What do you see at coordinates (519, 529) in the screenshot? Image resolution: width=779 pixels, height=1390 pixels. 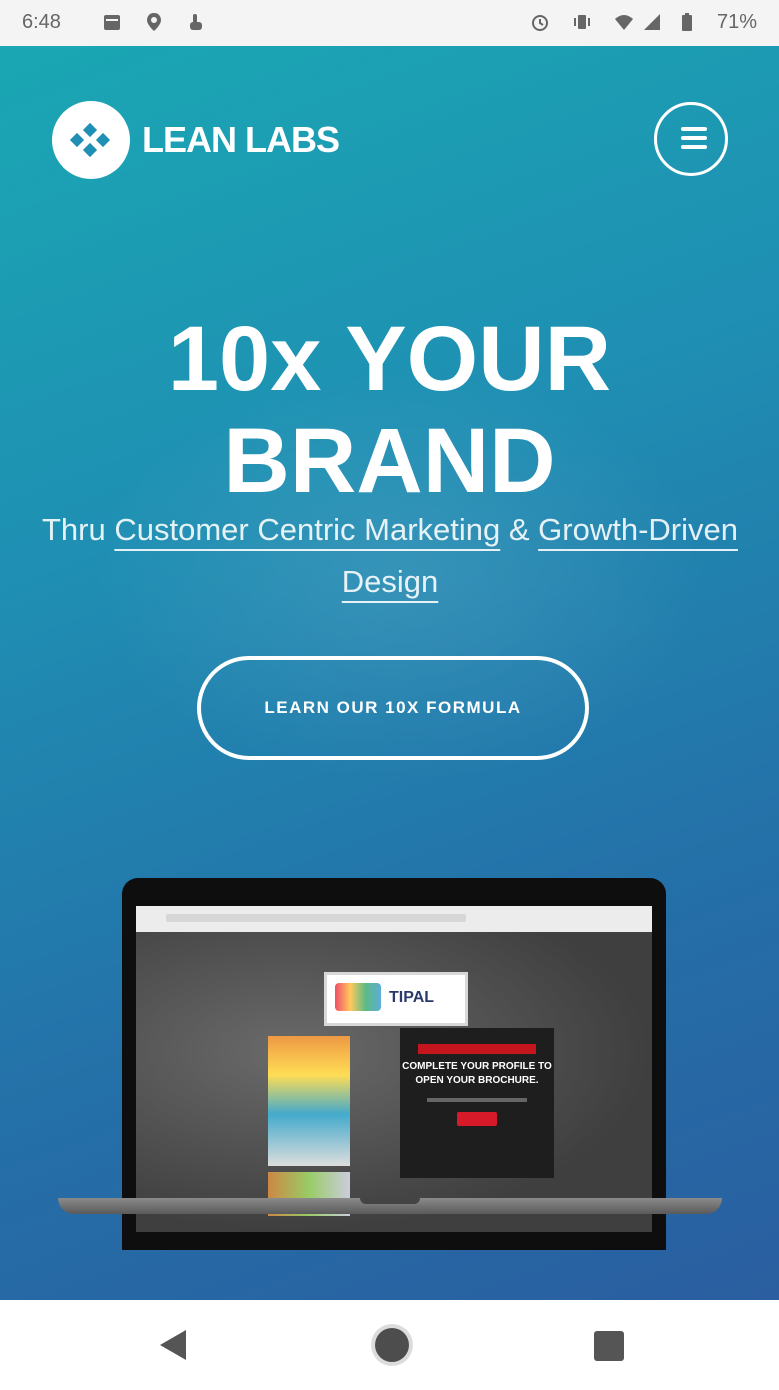 I see `subline-amp: &` at bounding box center [519, 529].